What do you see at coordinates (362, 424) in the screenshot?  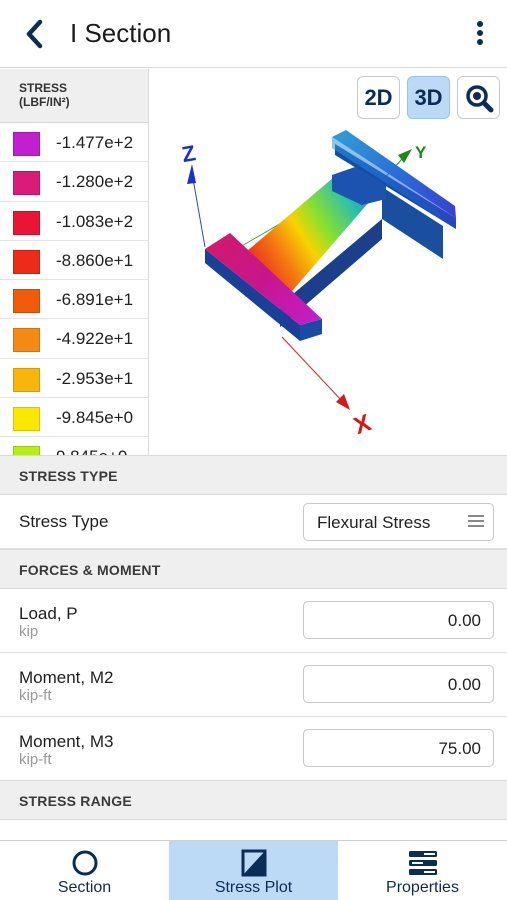 I see `x-axis-label: X` at bounding box center [362, 424].